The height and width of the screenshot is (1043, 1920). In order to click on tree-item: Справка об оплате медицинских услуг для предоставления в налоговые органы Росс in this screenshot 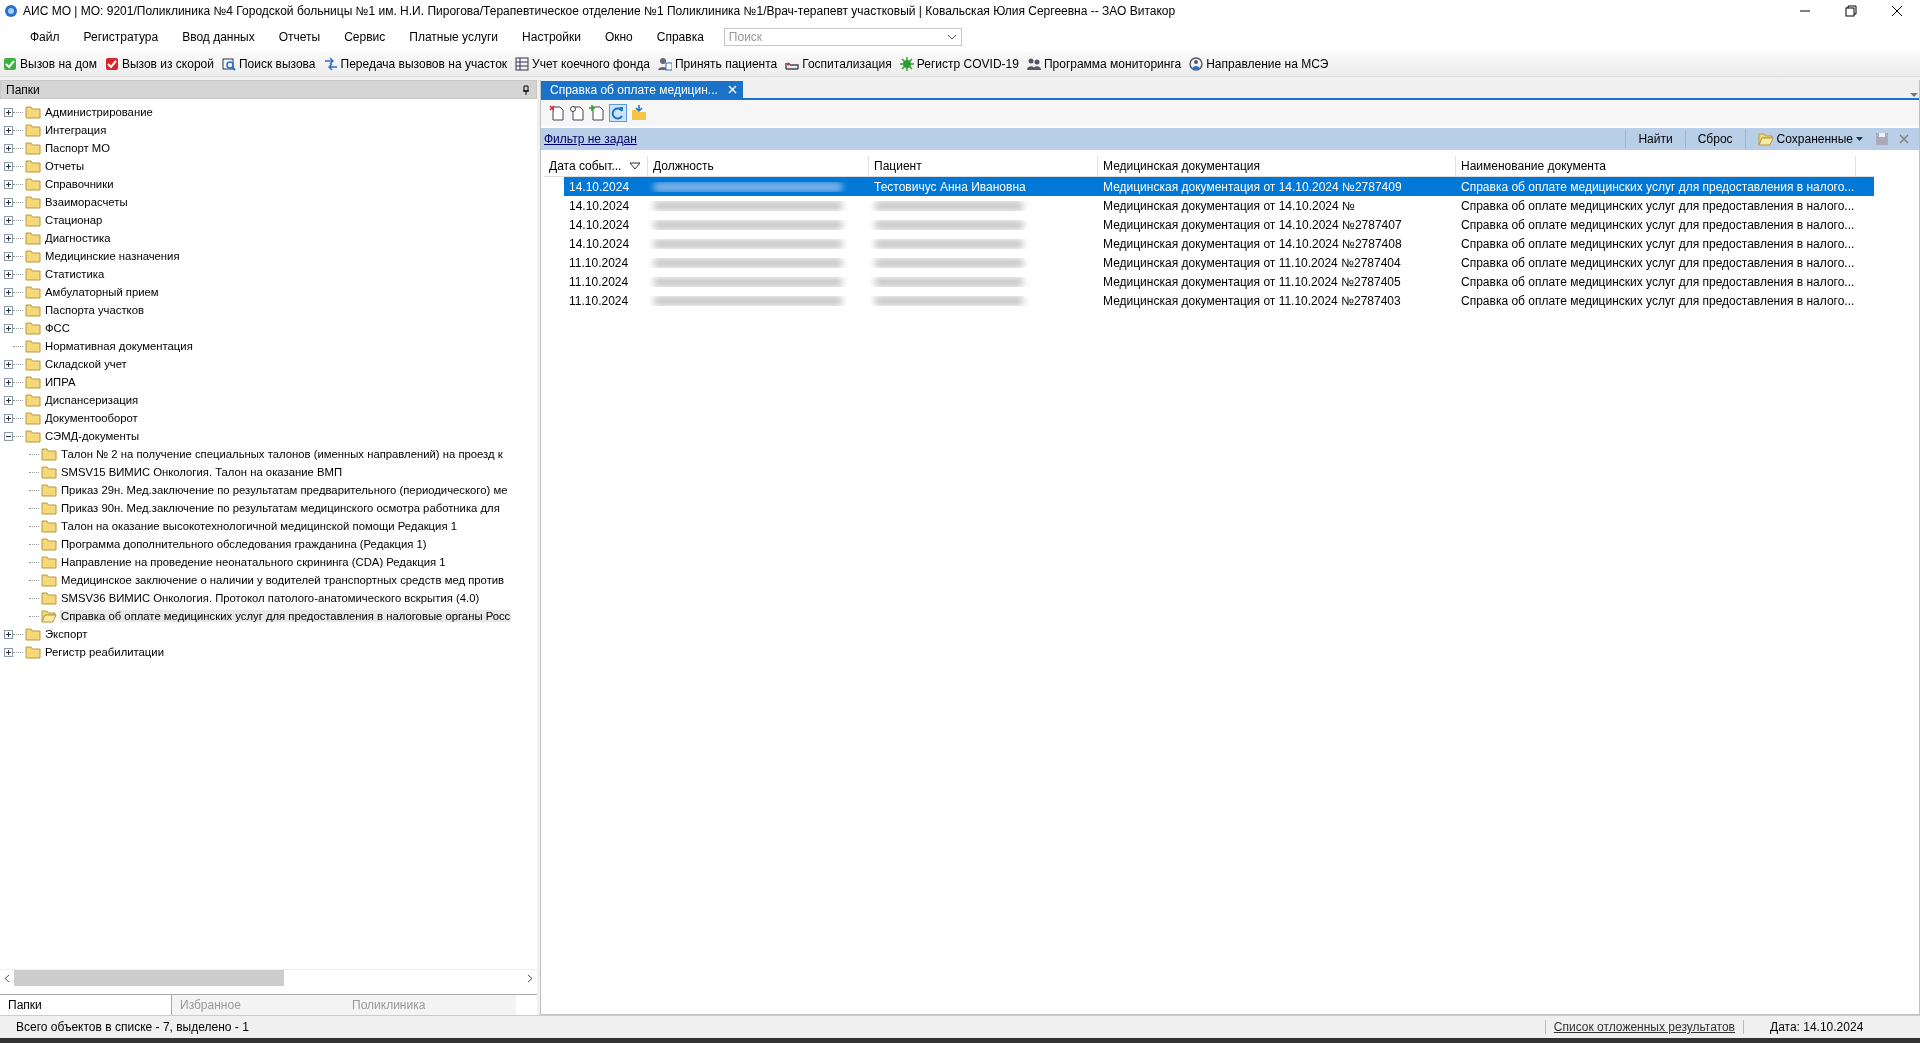, I will do `click(286, 616)`.